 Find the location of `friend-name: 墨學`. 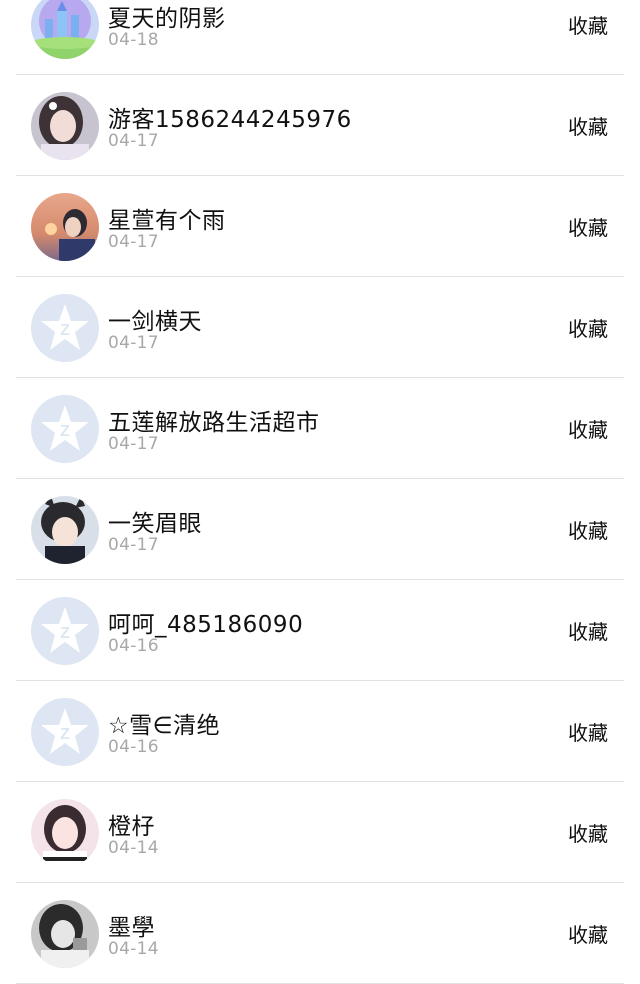

friend-name: 墨學 is located at coordinates (131, 928).